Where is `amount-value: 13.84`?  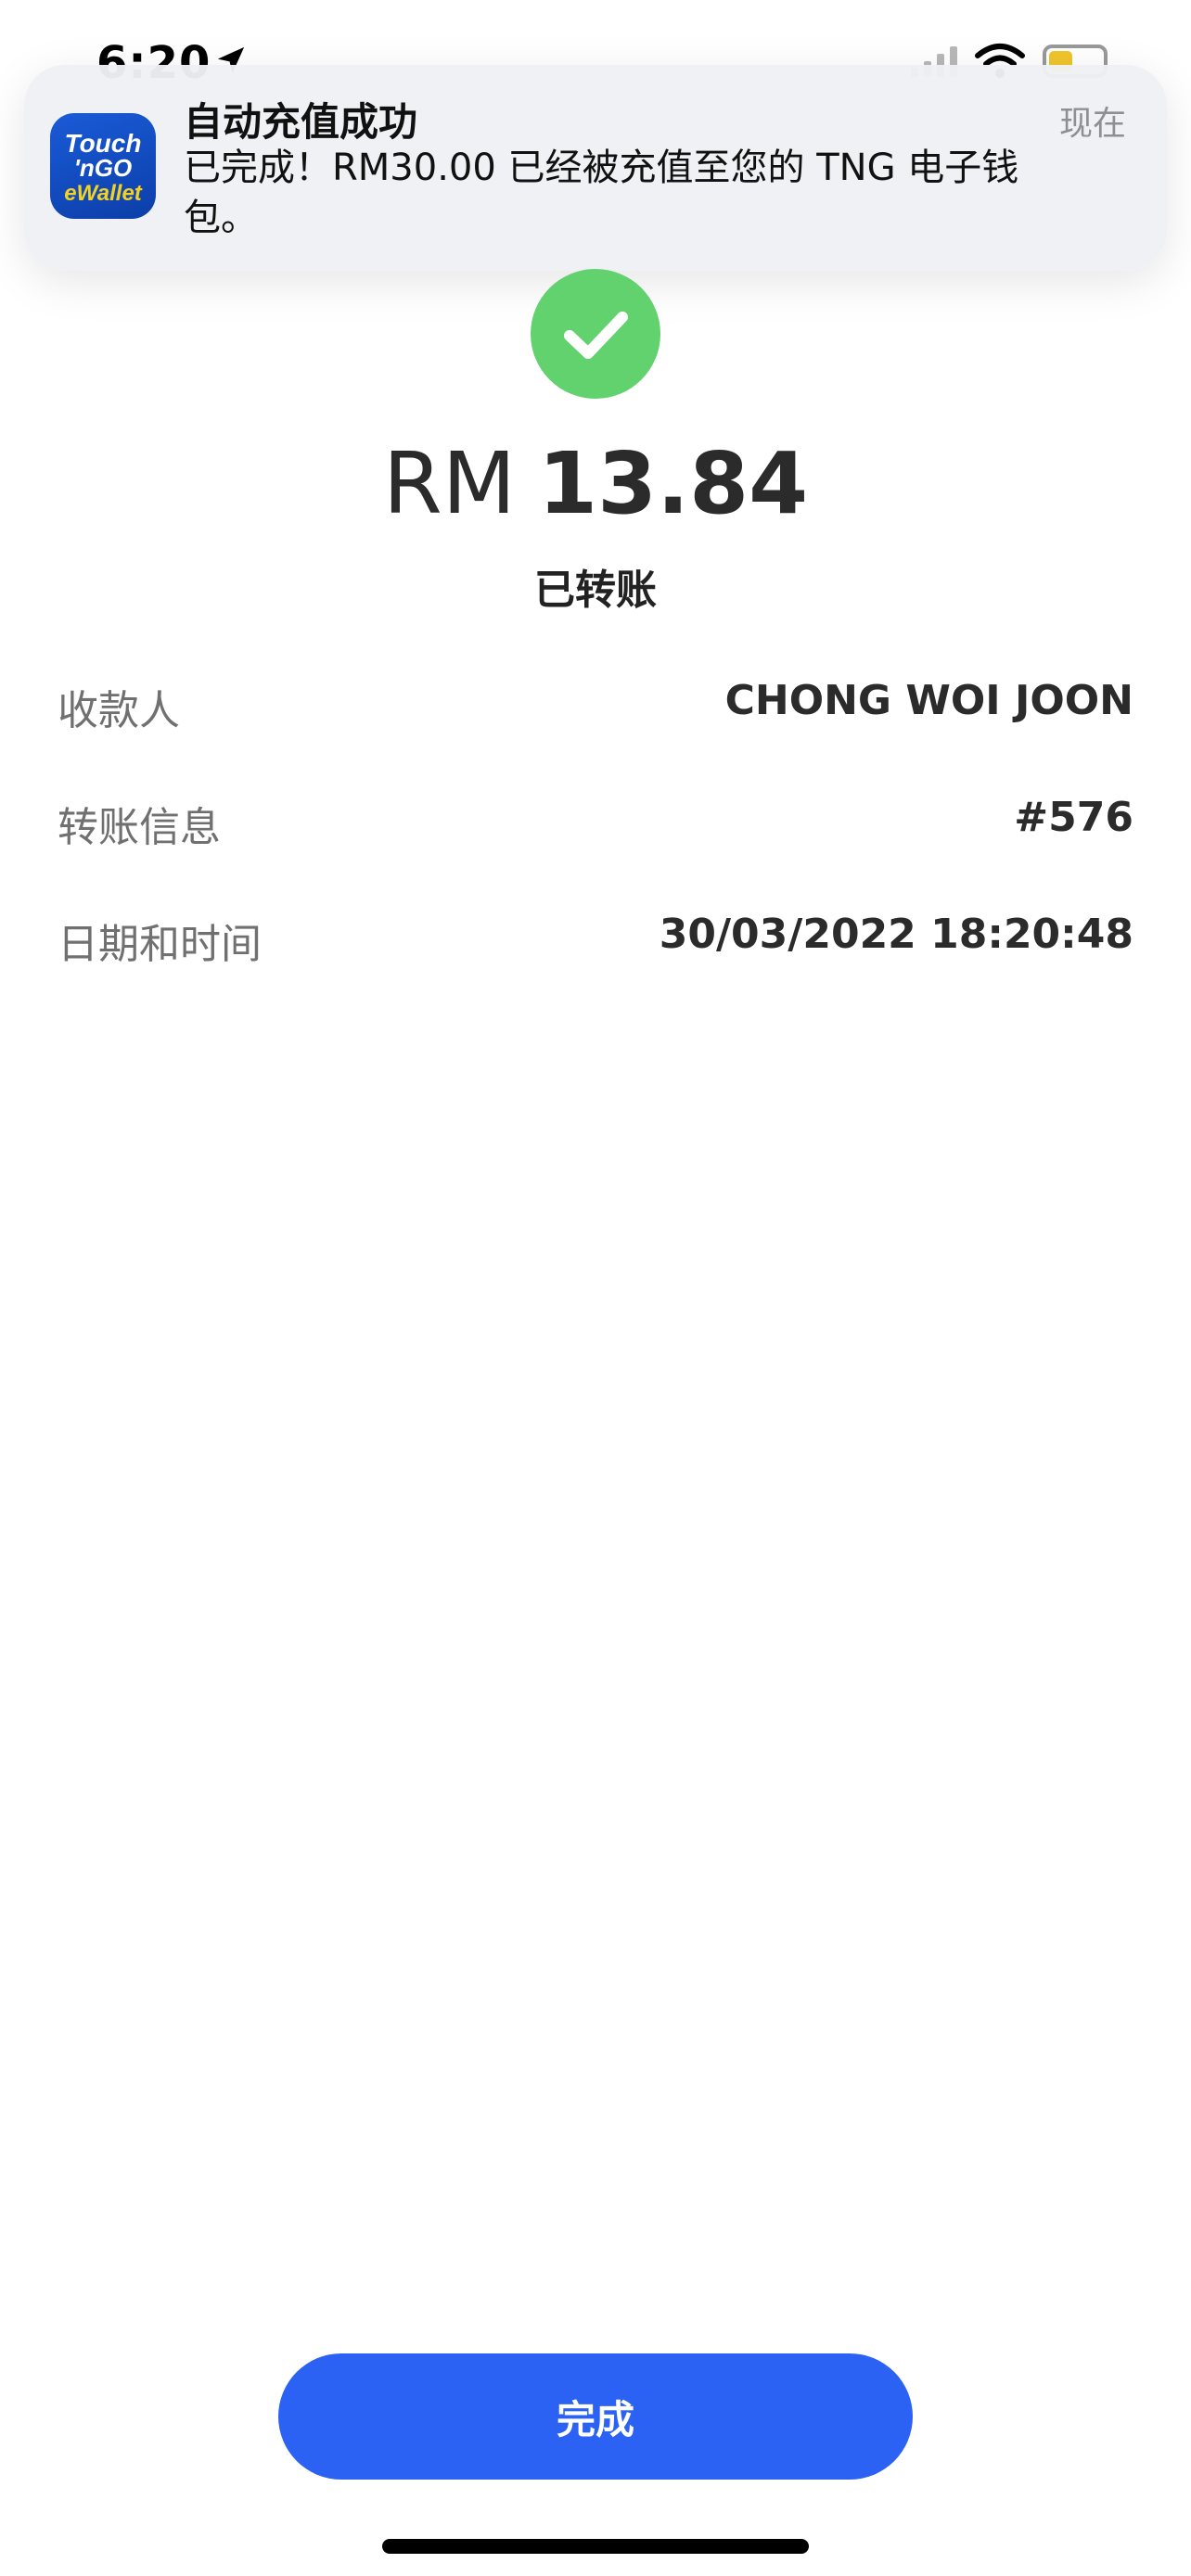
amount-value: 13.84 is located at coordinates (673, 483).